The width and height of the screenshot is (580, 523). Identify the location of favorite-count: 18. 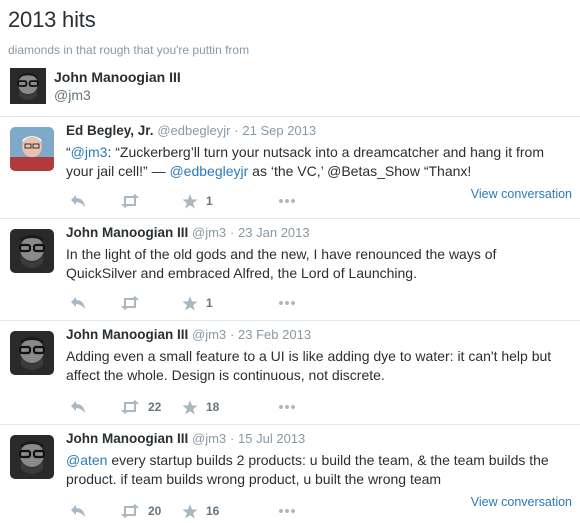
(213, 407).